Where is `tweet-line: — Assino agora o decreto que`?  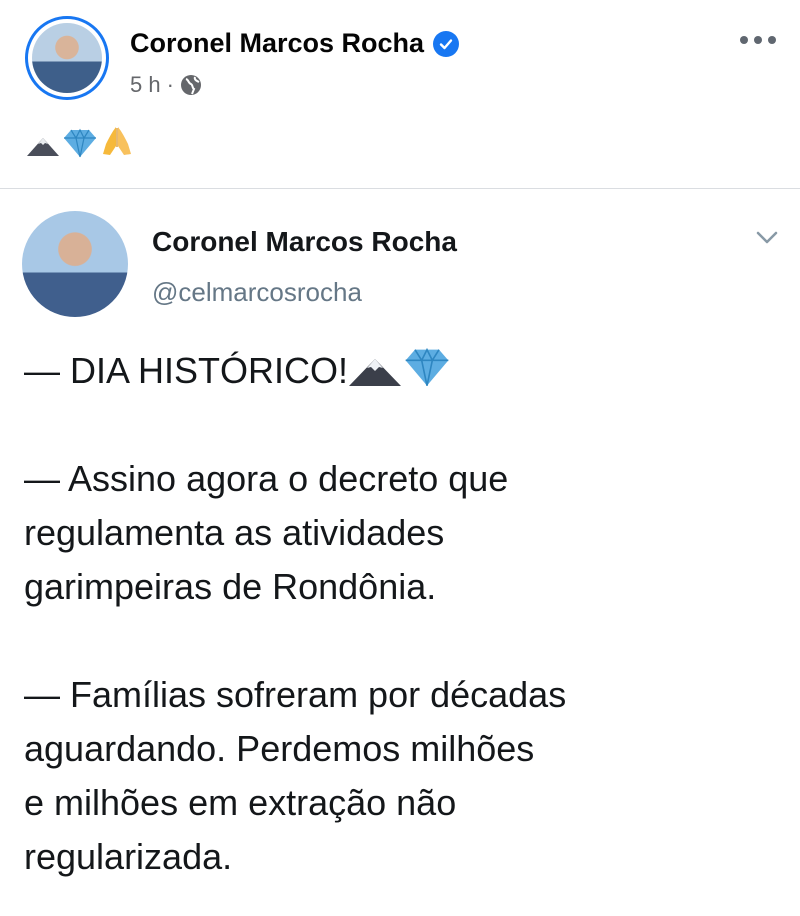
tweet-line: — Assino agora o decreto que is located at coordinates (266, 478).